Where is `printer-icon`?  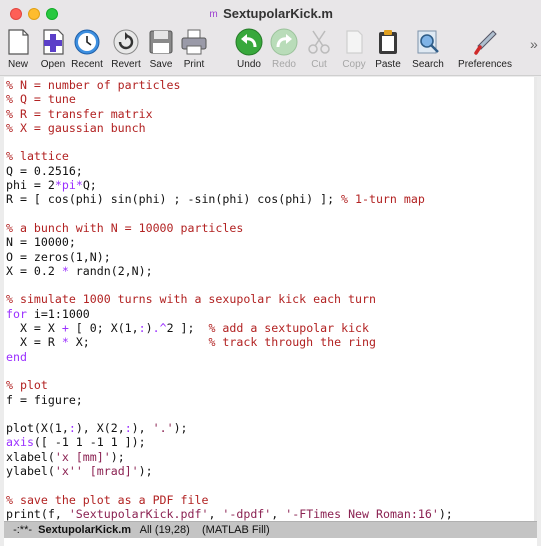
printer-icon is located at coordinates (194, 42).